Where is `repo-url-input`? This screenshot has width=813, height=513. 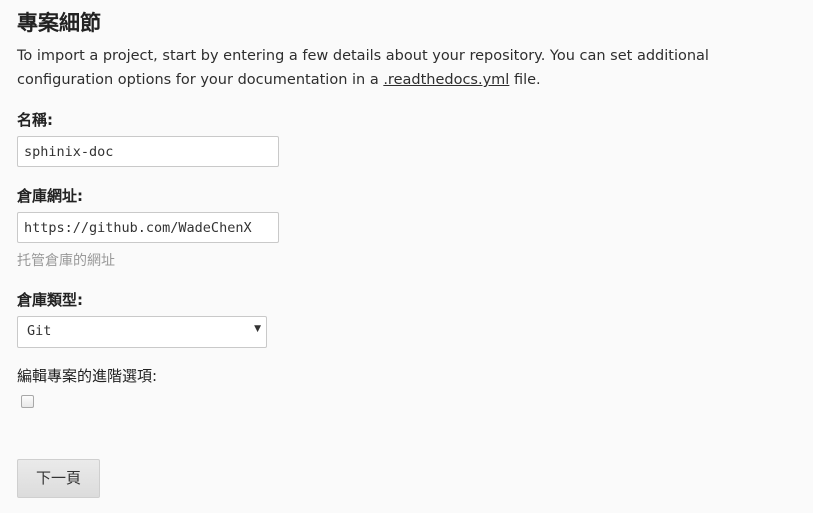 repo-url-input is located at coordinates (148, 227).